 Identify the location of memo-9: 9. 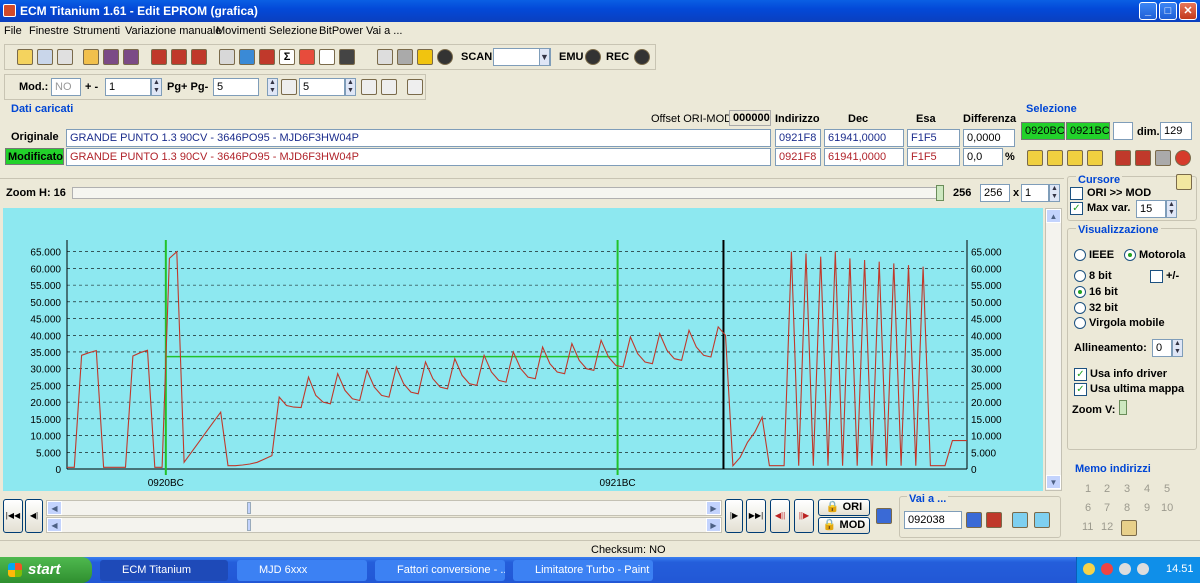
(1147, 508).